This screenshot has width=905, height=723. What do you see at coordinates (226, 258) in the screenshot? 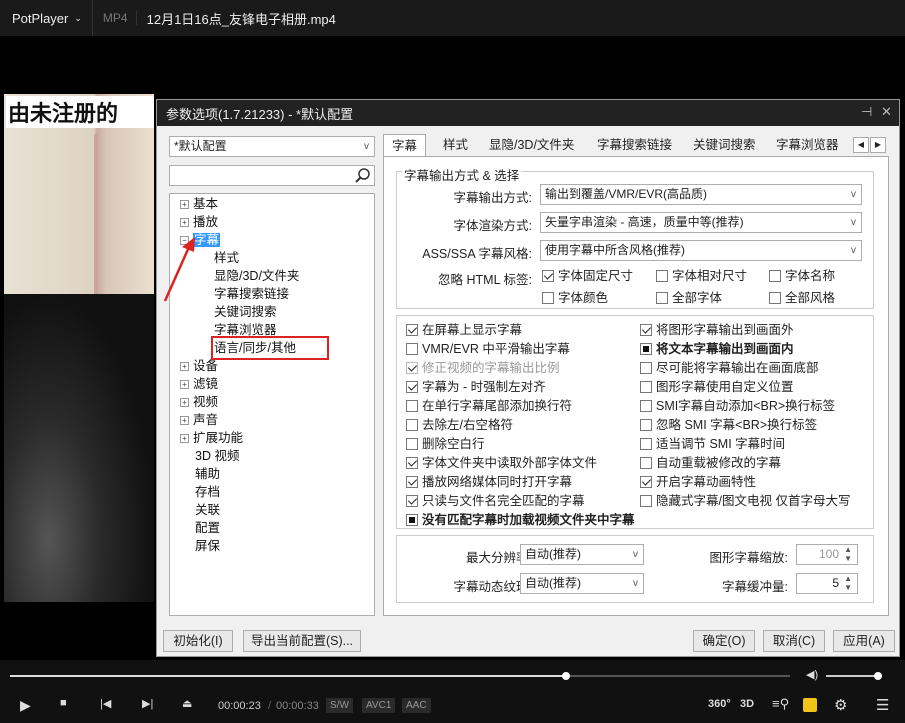
I see `tree-item-style: 样式` at bounding box center [226, 258].